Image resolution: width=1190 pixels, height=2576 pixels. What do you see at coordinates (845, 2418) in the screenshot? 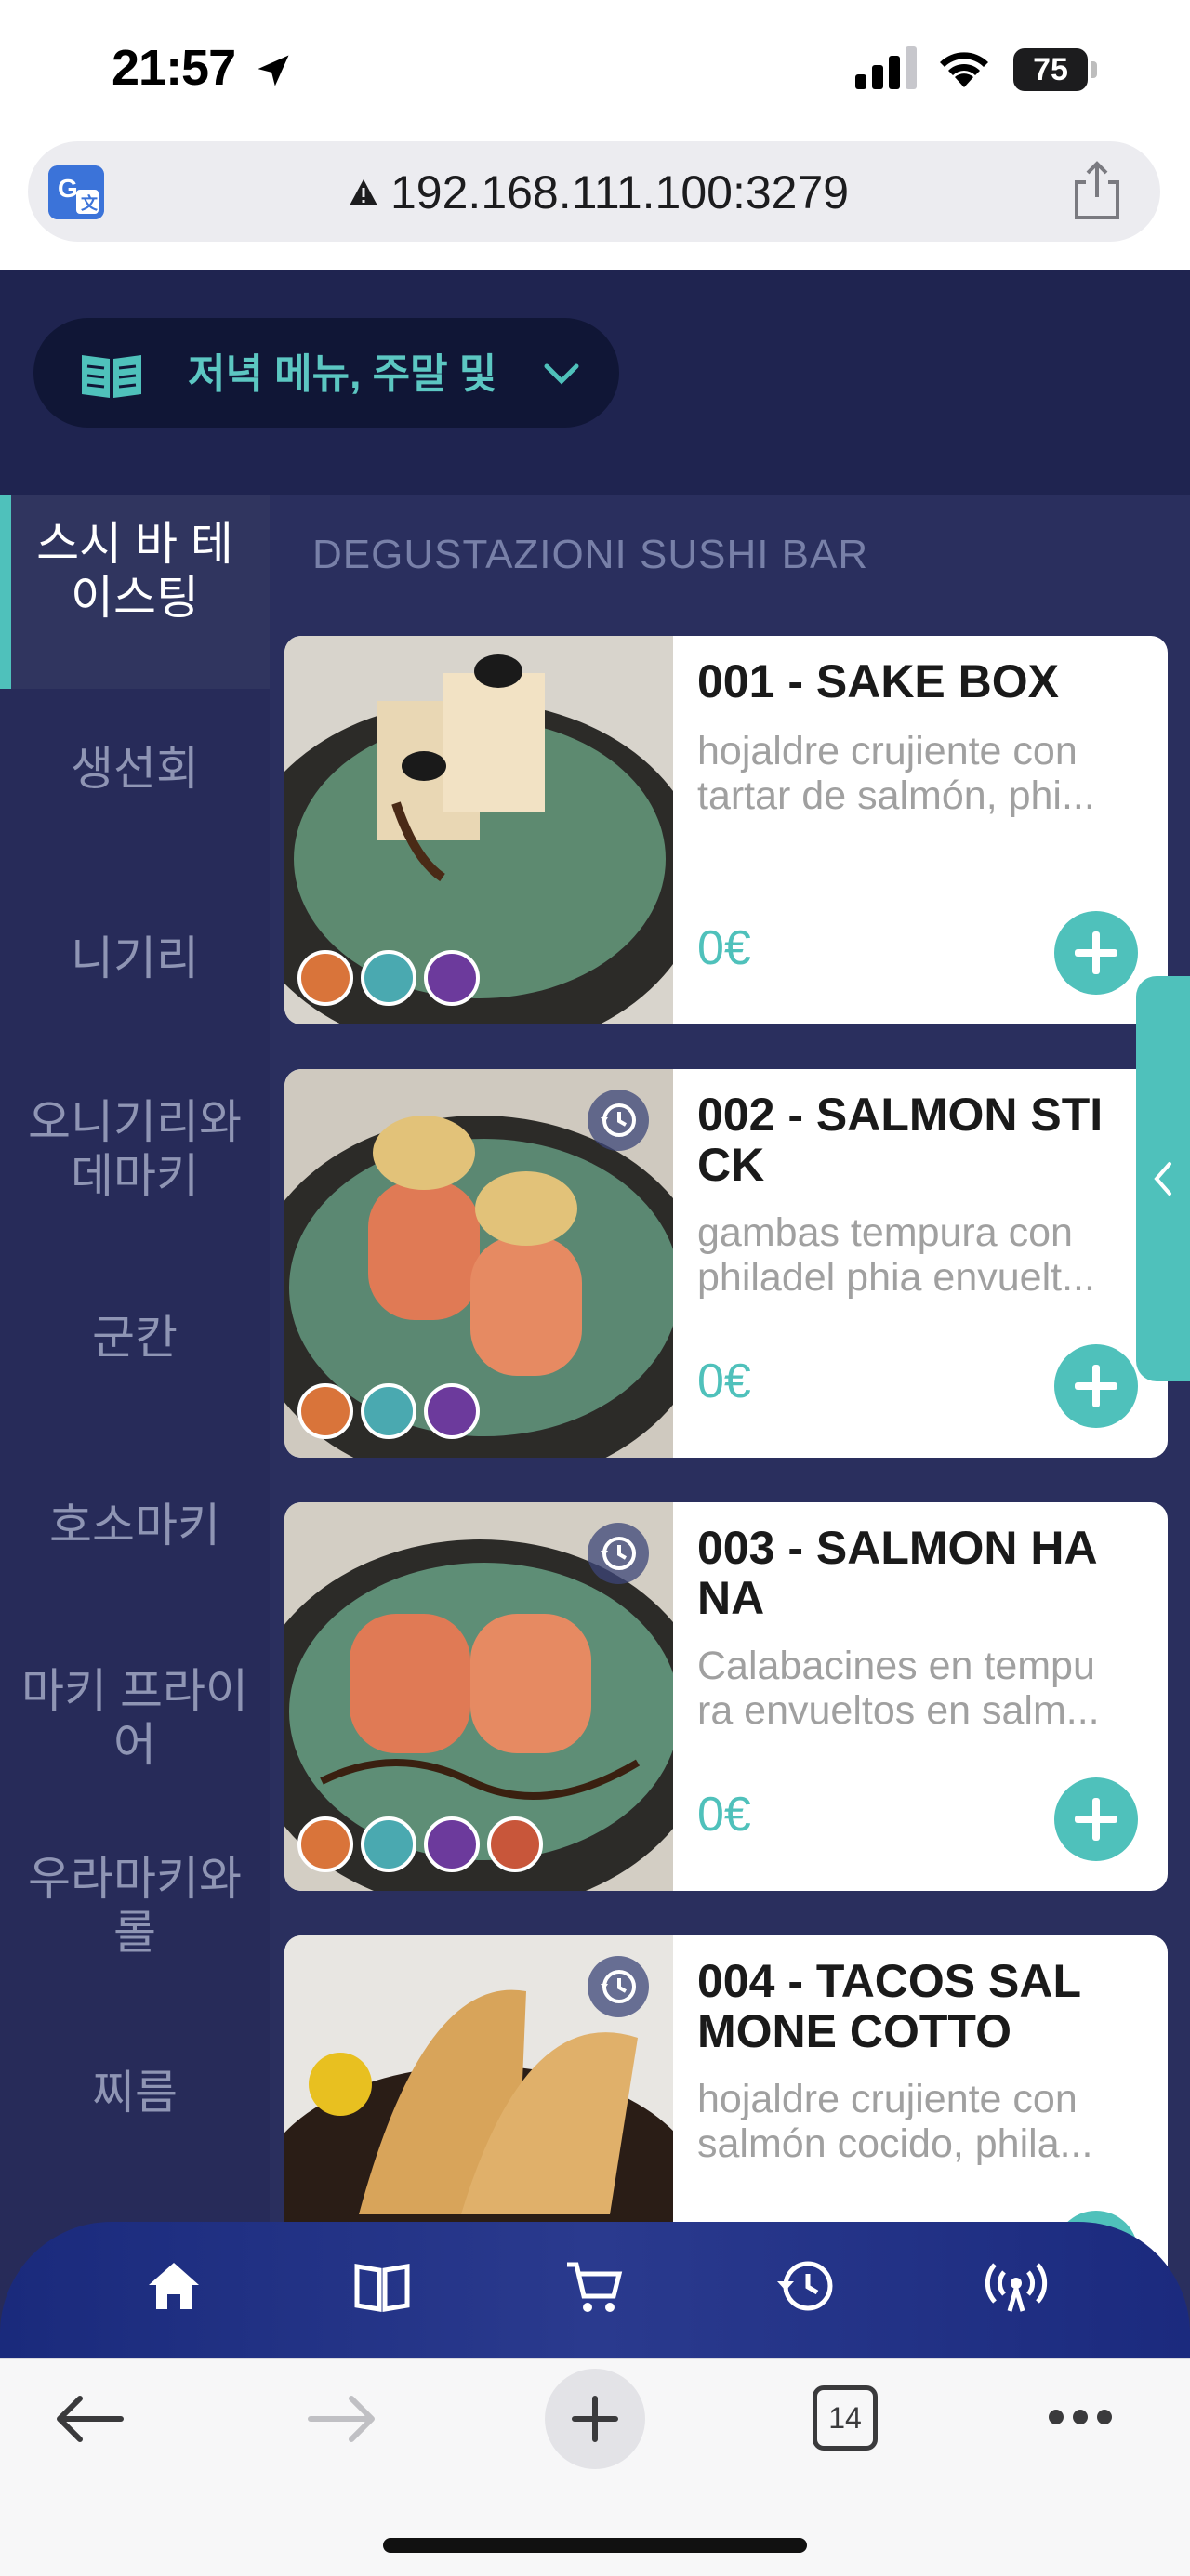
I see `tab-count: 14` at bounding box center [845, 2418].